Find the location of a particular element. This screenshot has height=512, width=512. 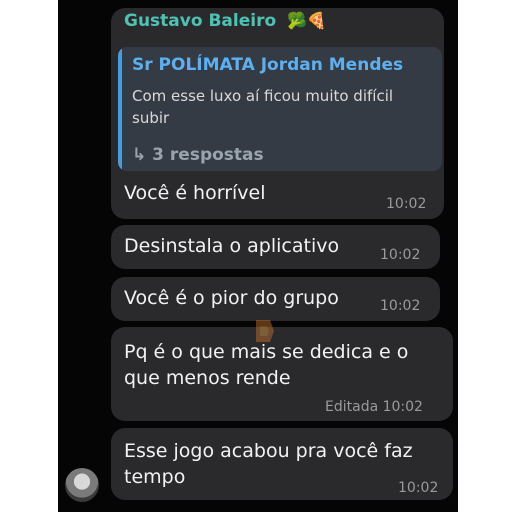

message-text: Você é o pior do grupo is located at coordinates (231, 298).